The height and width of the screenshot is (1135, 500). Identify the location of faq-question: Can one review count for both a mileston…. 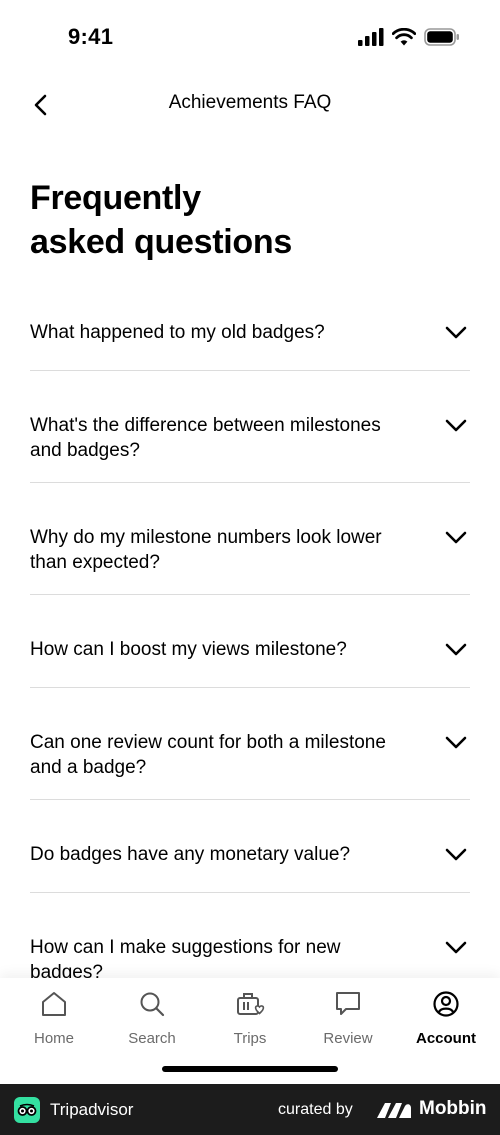
(208, 755).